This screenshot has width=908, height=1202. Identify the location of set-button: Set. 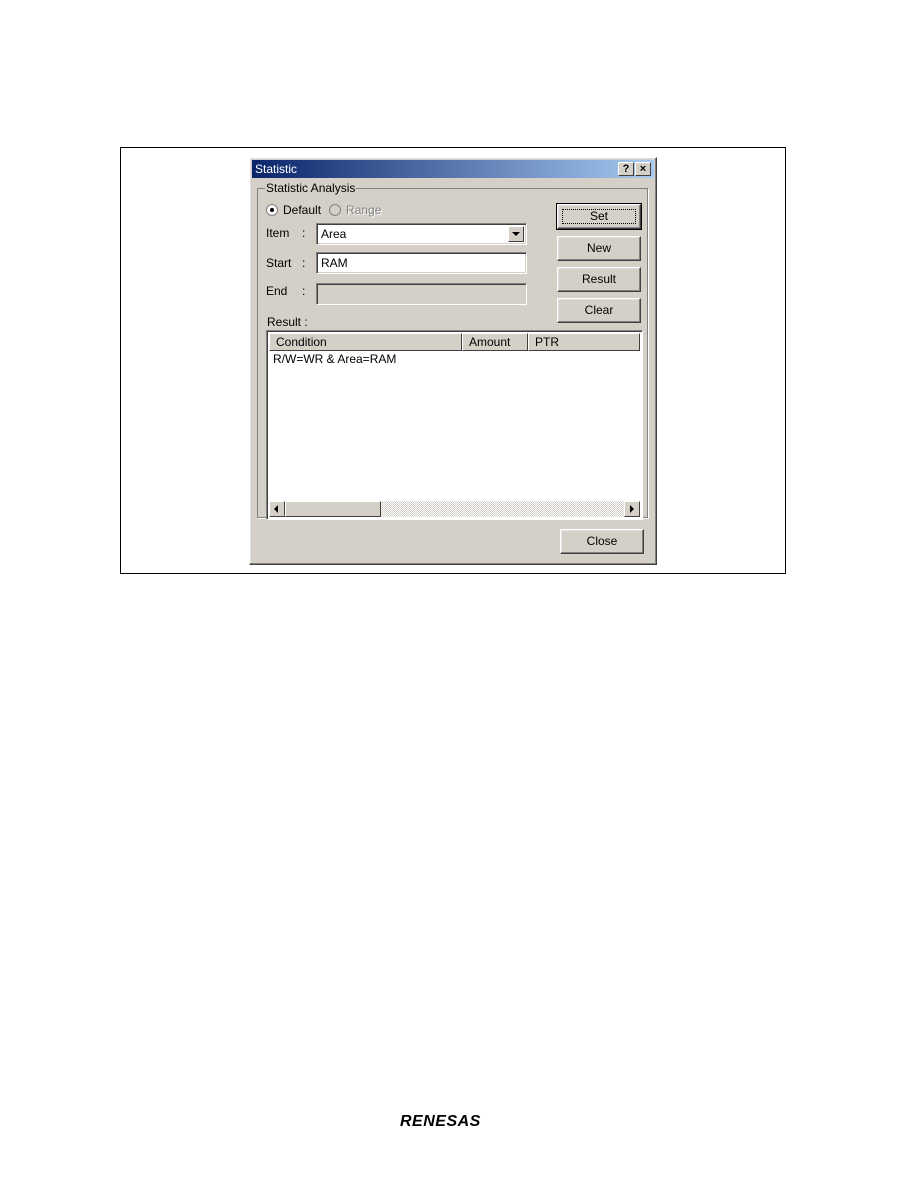
(599, 216).